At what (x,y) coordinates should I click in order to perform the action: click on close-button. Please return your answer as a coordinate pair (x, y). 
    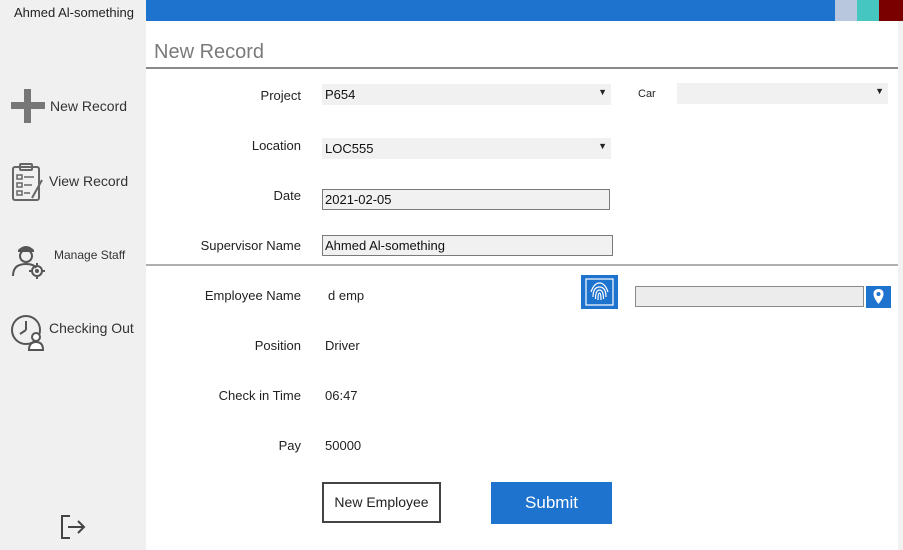
    Looking at the image, I should click on (891, 10).